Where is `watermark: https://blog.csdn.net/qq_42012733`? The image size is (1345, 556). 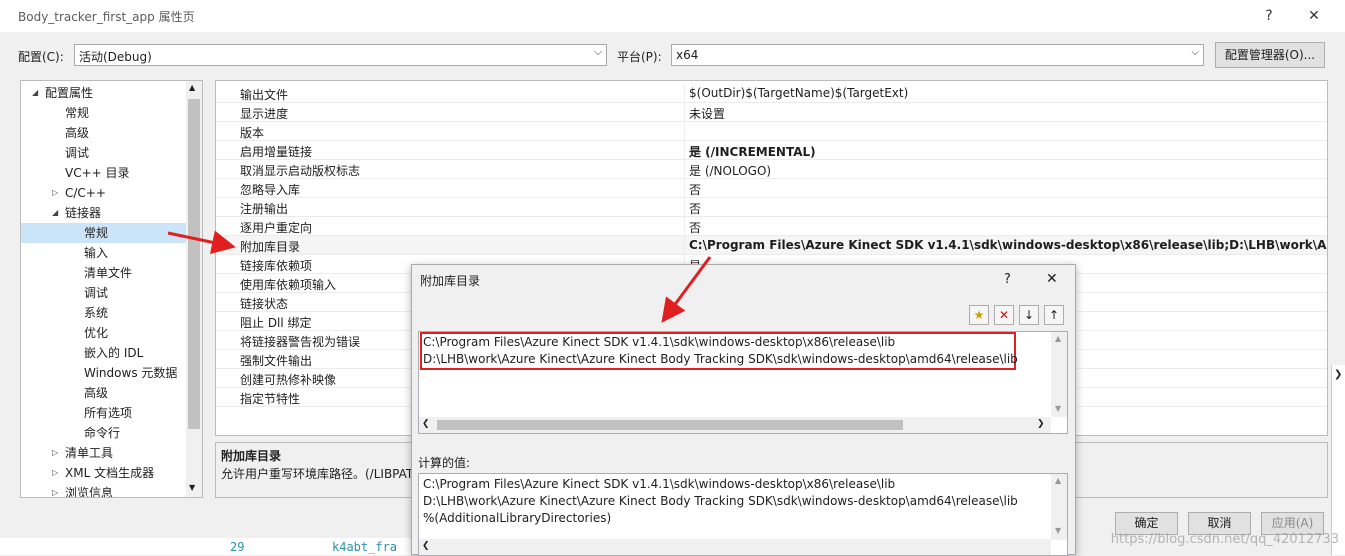
watermark: https://blog.csdn.net/qq_42012733 is located at coordinates (1224, 539).